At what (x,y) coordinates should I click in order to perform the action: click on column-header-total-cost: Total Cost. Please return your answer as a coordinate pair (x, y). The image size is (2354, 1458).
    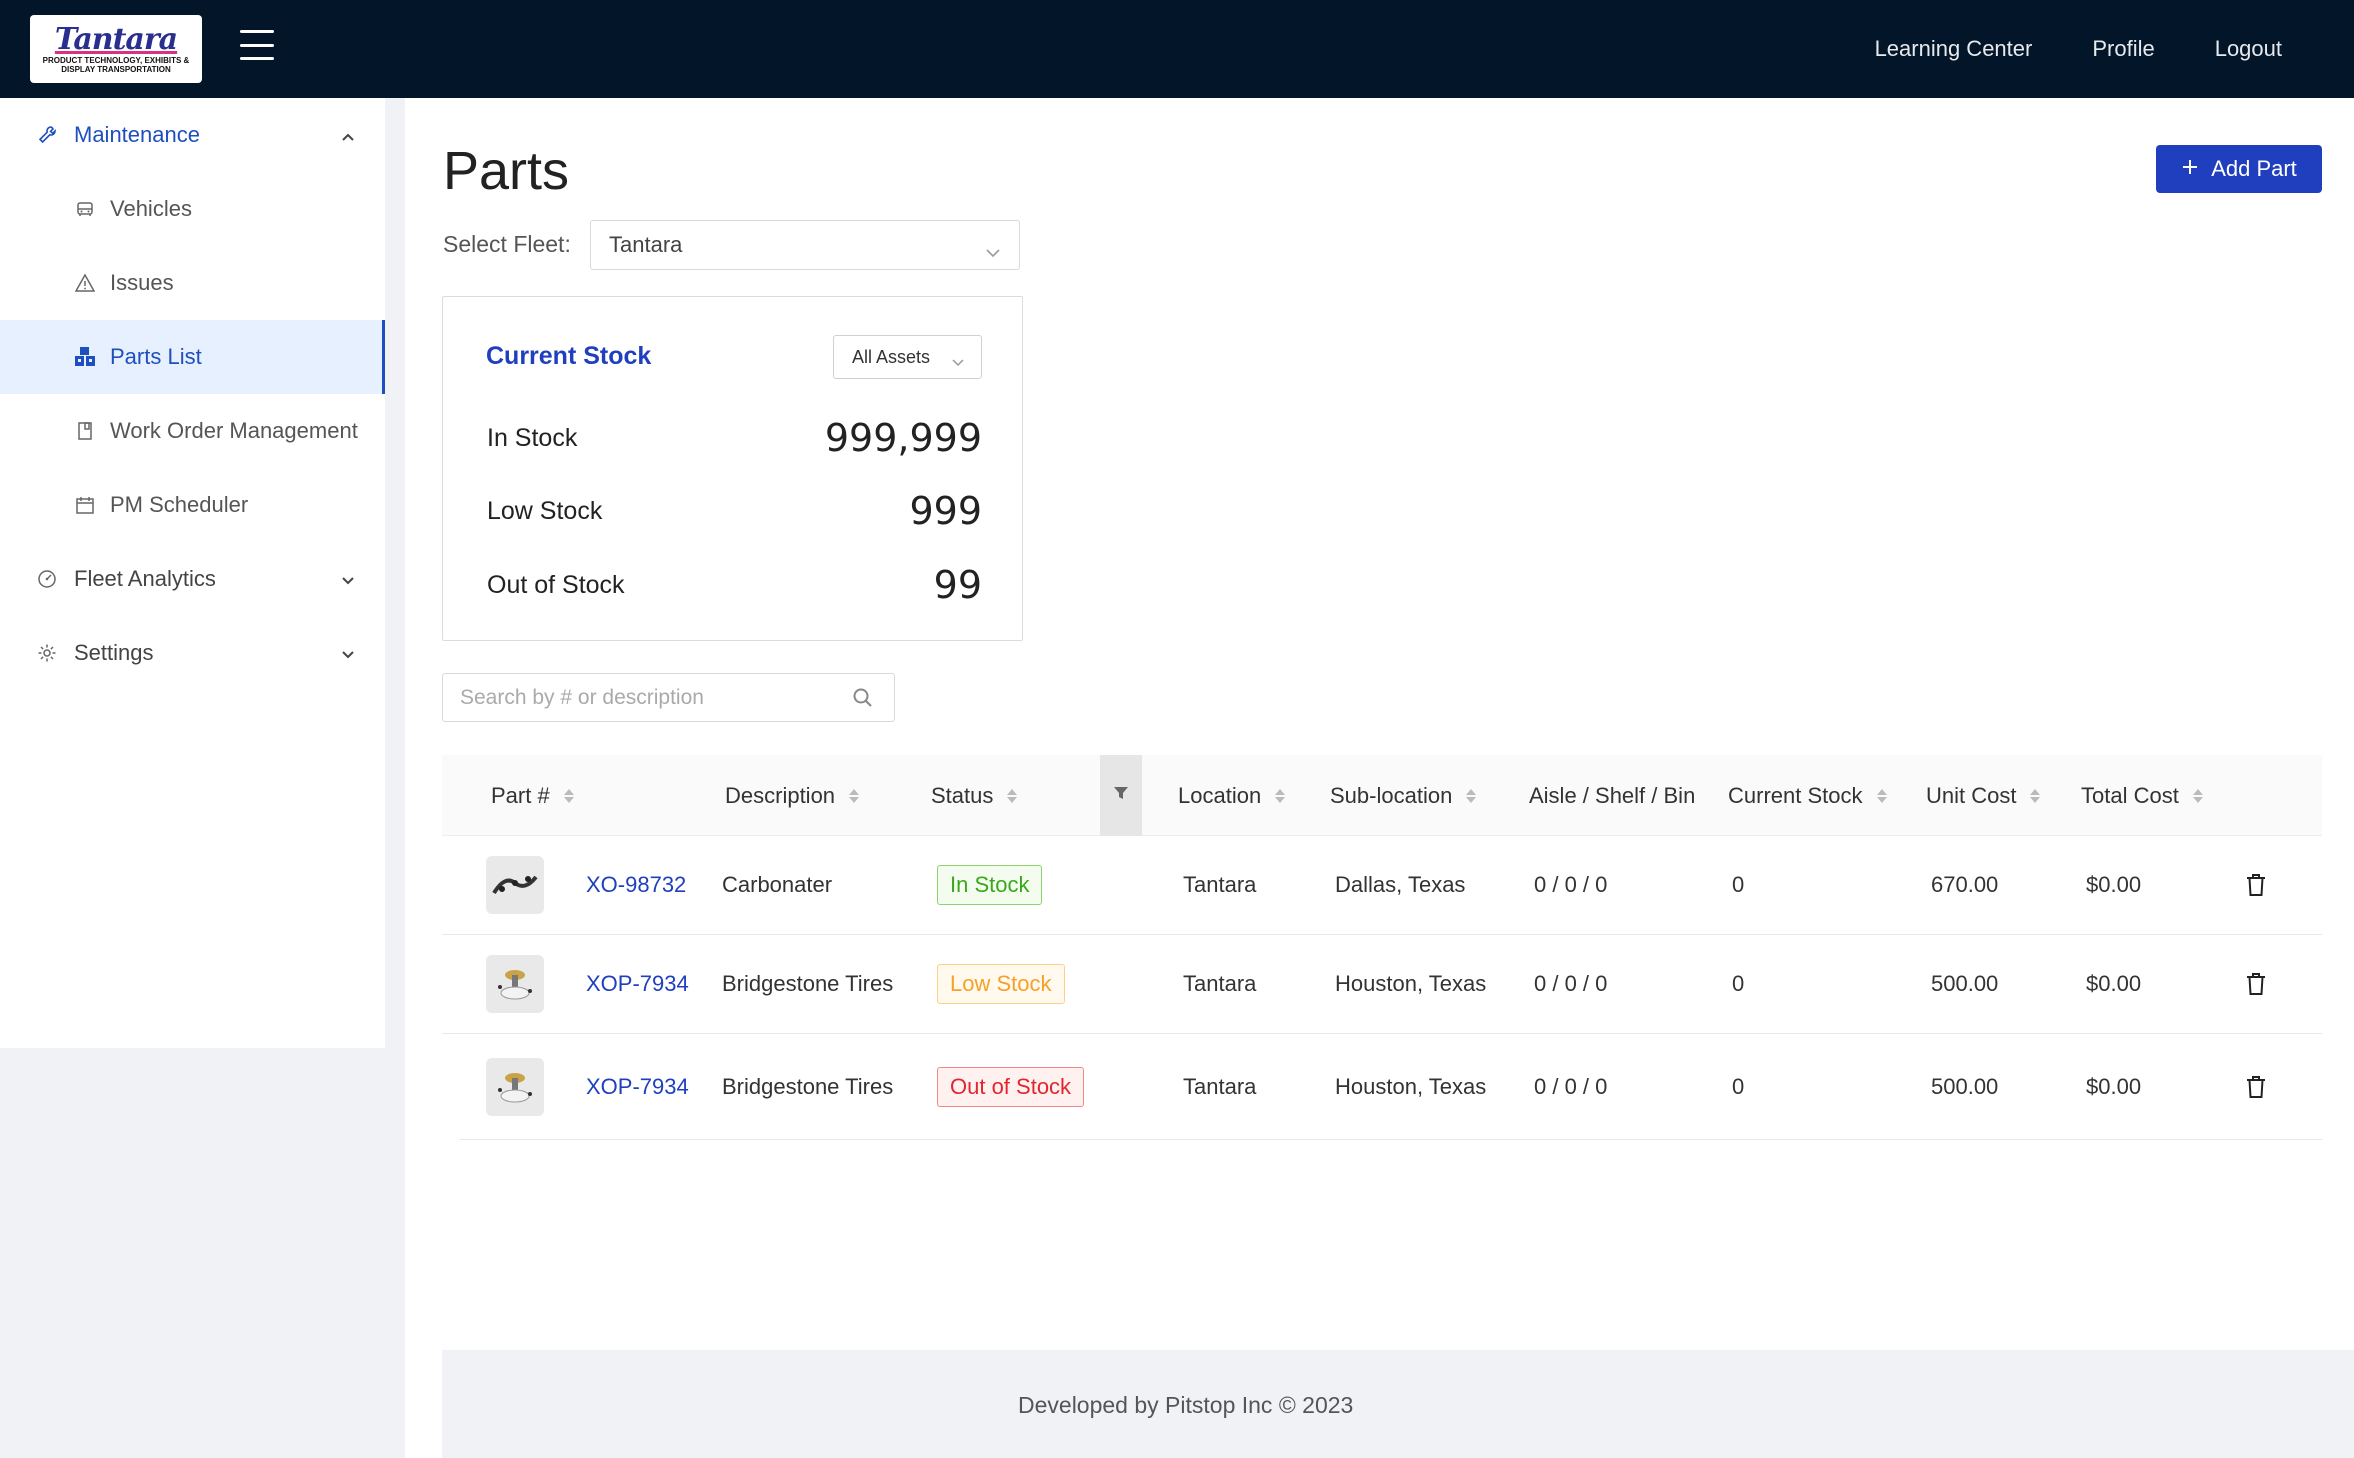
    Looking at the image, I should click on (2142, 795).